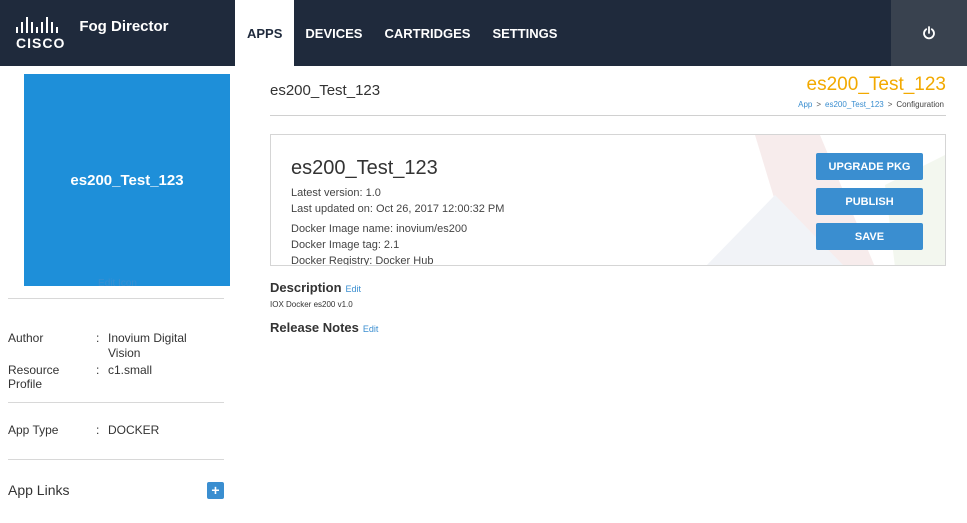  Describe the element at coordinates (371, 329) in the screenshot. I see `release-notes-edit-link: Edit` at that location.